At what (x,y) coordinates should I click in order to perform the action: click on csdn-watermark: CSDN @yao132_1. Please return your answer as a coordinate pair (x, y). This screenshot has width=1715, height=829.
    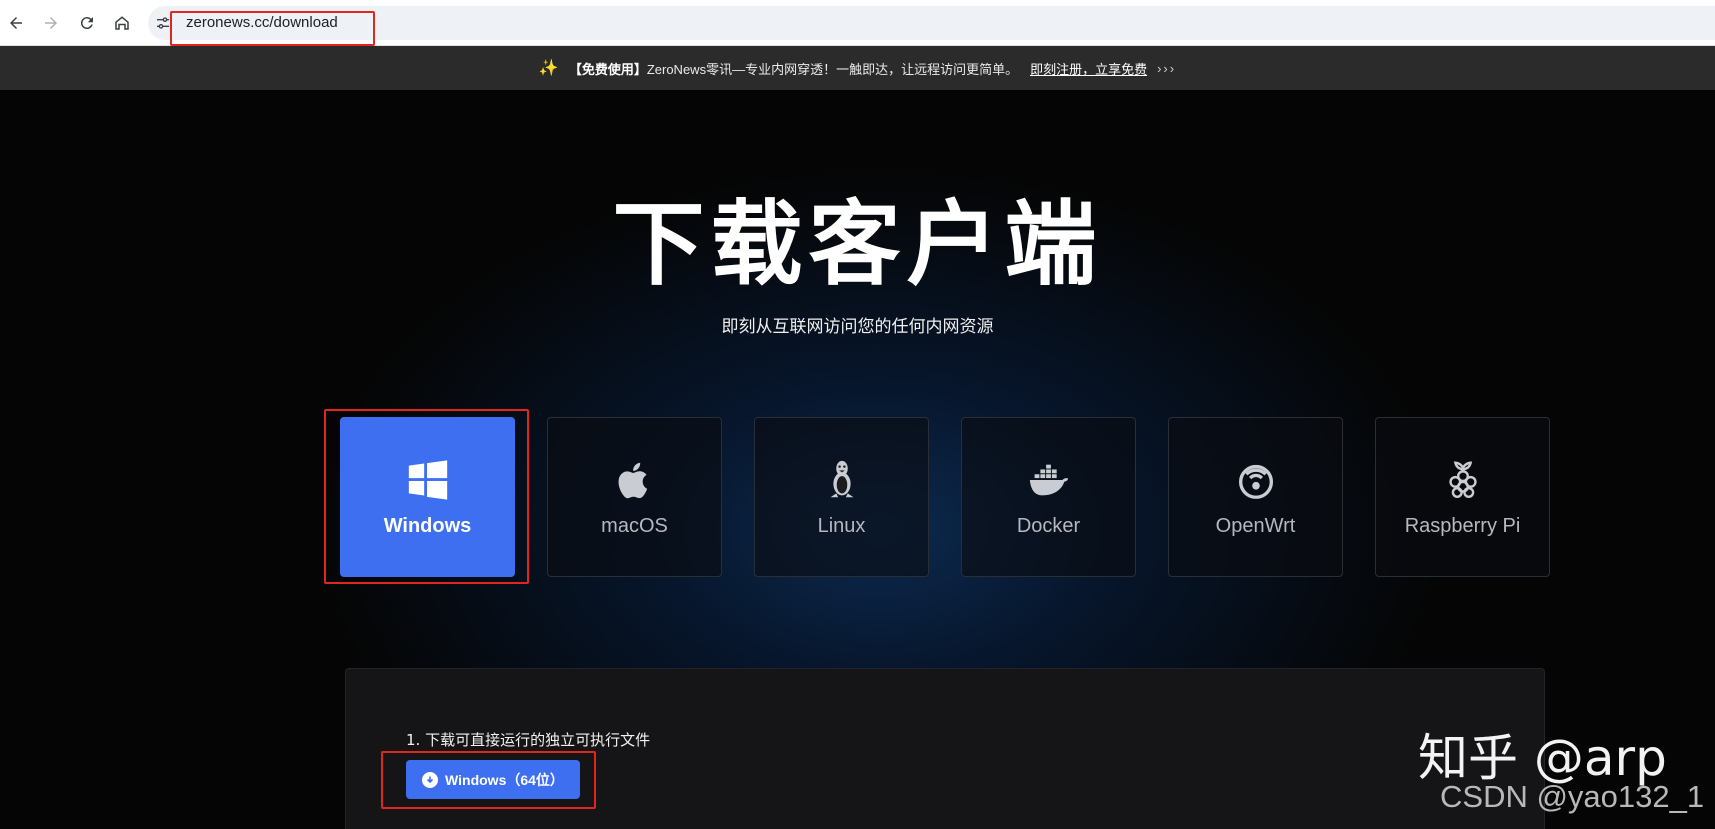
    Looking at the image, I should click on (1572, 796).